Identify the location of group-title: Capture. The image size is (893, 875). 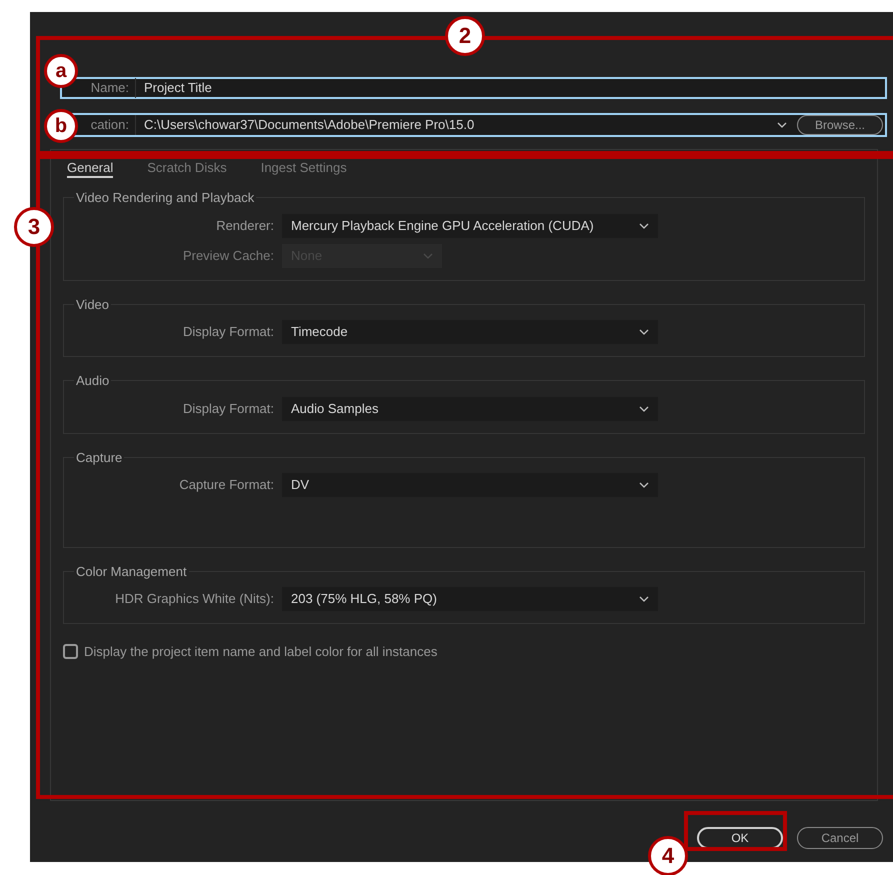
(99, 457).